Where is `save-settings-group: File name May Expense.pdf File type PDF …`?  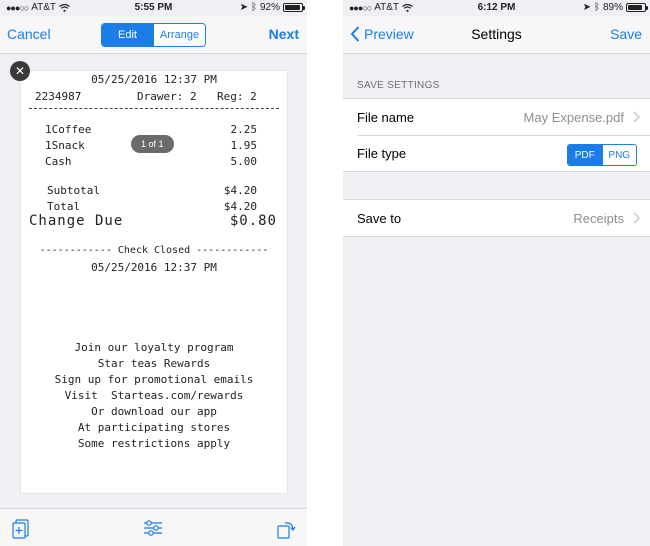
save-settings-group: File name May Expense.pdf File type PDF … is located at coordinates (496, 135).